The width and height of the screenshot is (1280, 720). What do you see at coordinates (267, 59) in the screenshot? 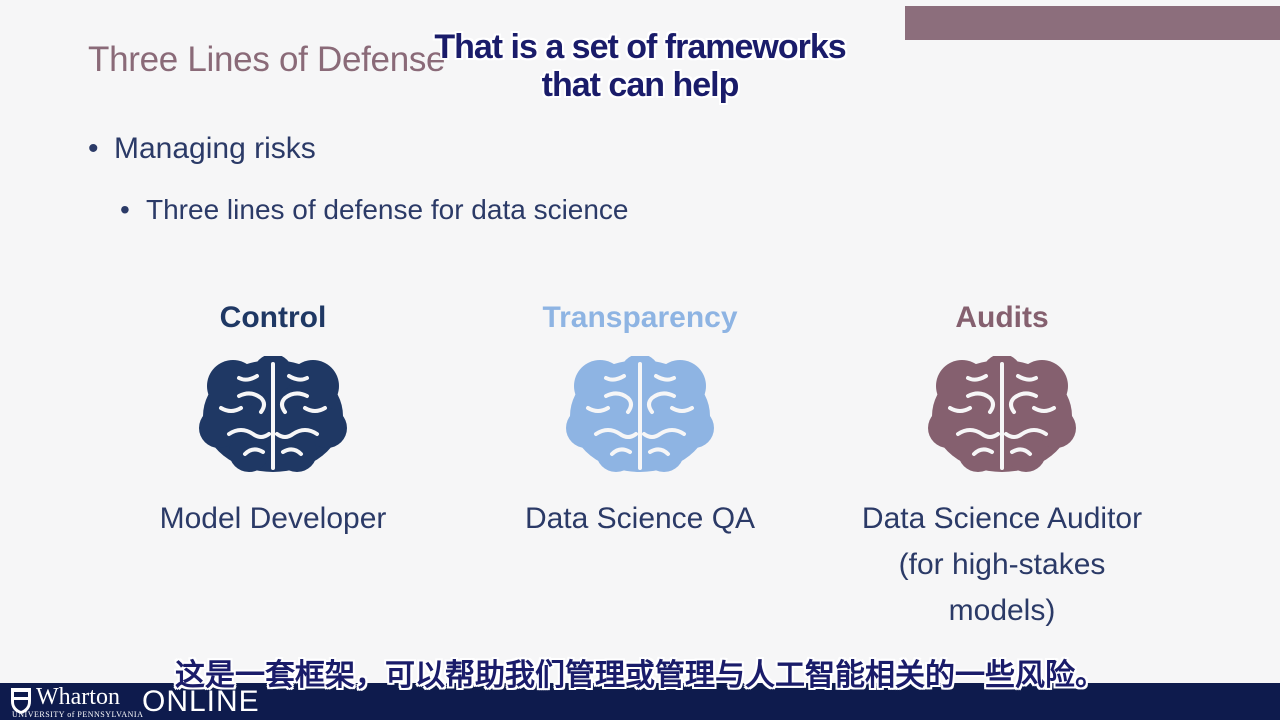
I see `slide-title: Three Lines of Defense` at bounding box center [267, 59].